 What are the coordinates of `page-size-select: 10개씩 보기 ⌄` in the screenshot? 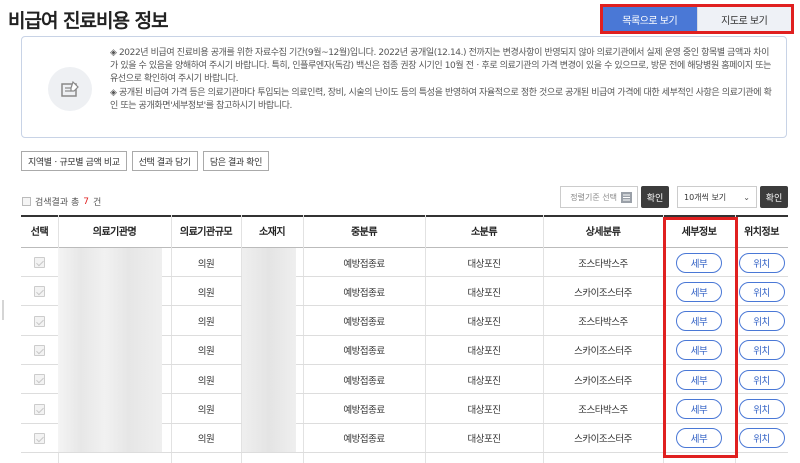 It's located at (717, 197).